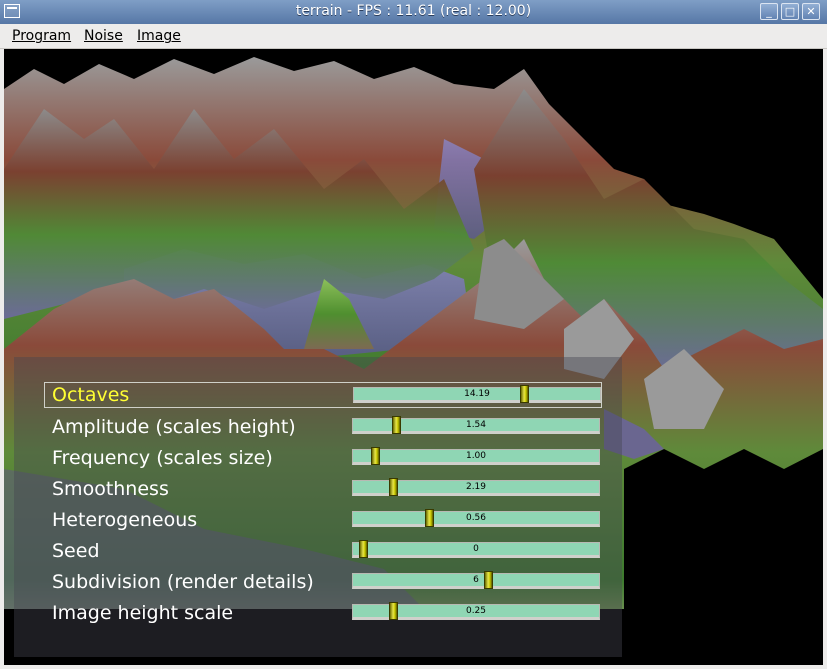 Image resolution: width=827 pixels, height=669 pixels. I want to click on subdivision-slider: 6, so click(476, 580).